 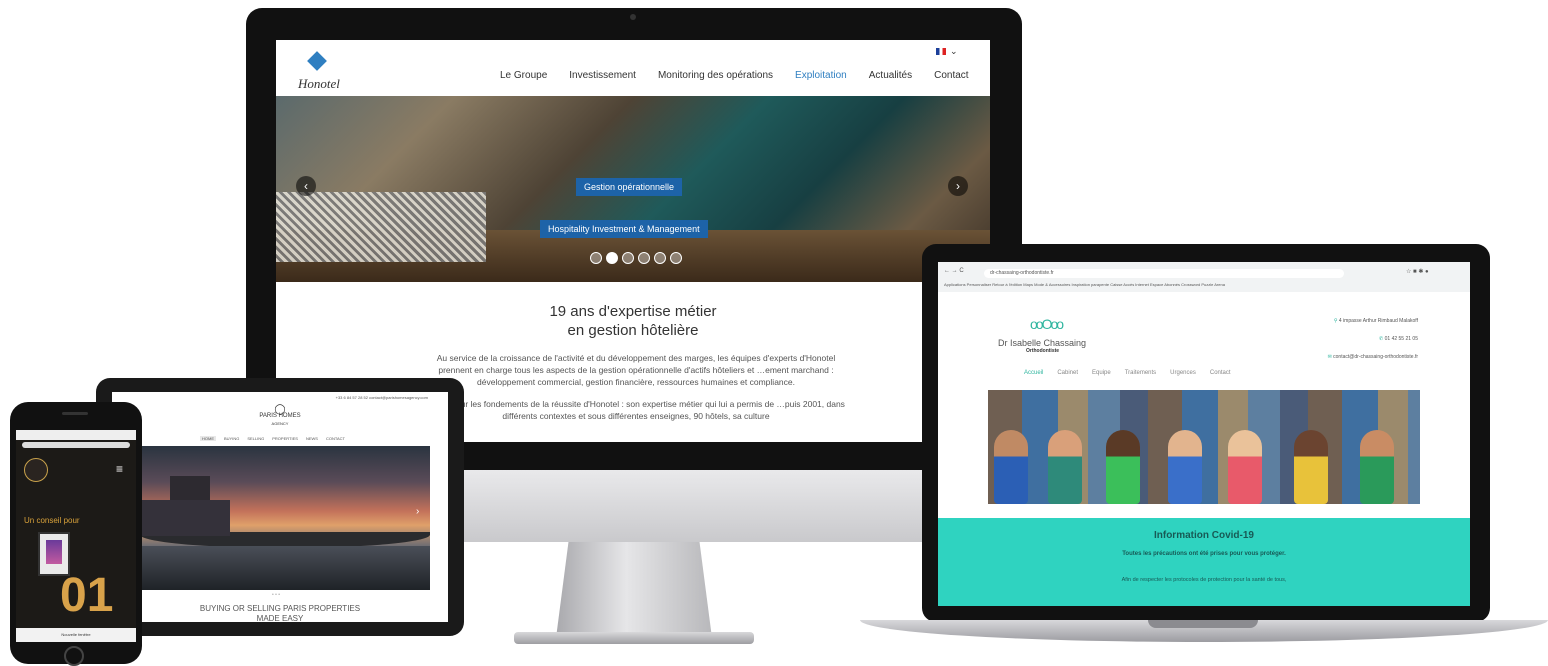 I want to click on nav-news: NEWS, so click(x=312, y=438).